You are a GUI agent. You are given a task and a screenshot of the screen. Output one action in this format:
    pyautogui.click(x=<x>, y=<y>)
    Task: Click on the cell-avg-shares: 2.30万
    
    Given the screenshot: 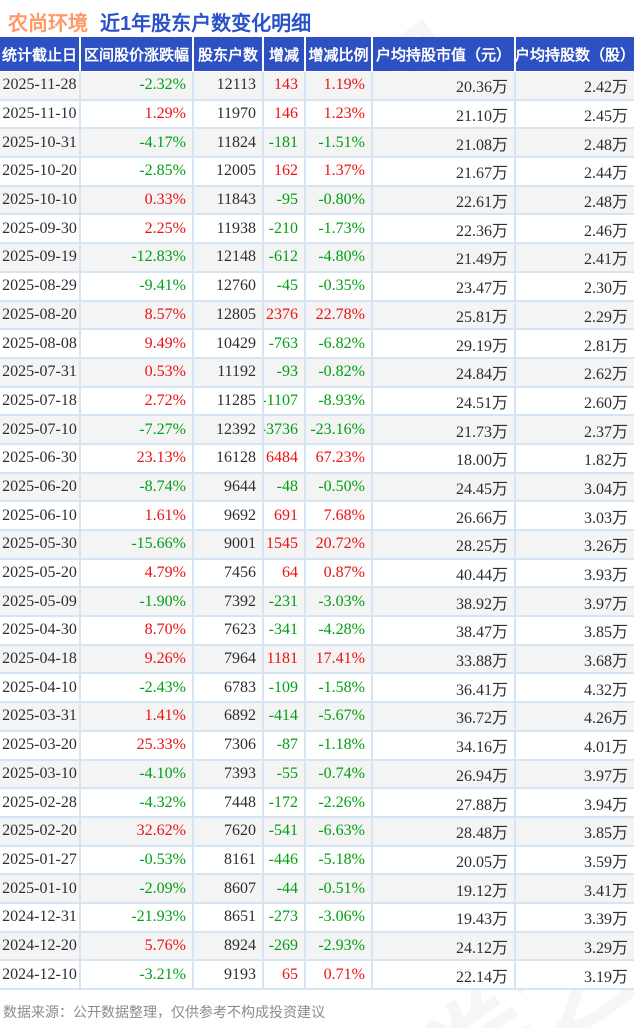 What is the action you would take?
    pyautogui.click(x=575, y=286)
    